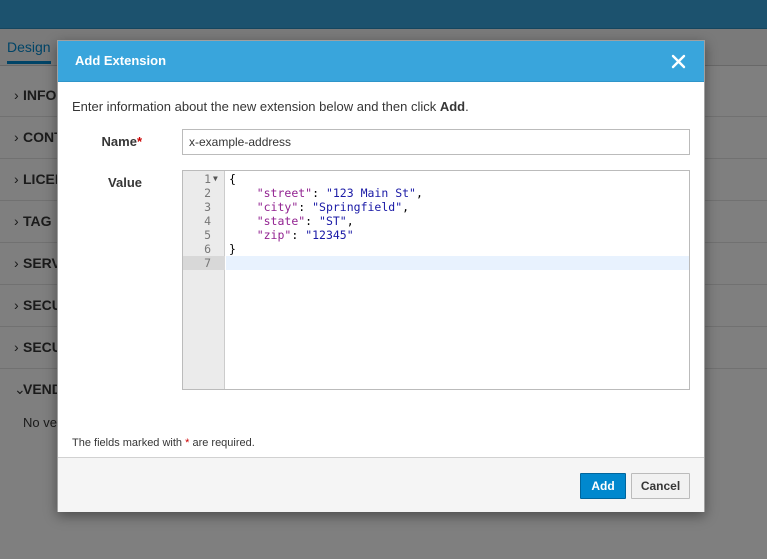 Image resolution: width=767 pixels, height=559 pixels. Describe the element at coordinates (603, 486) in the screenshot. I see `add-button: Add` at that location.